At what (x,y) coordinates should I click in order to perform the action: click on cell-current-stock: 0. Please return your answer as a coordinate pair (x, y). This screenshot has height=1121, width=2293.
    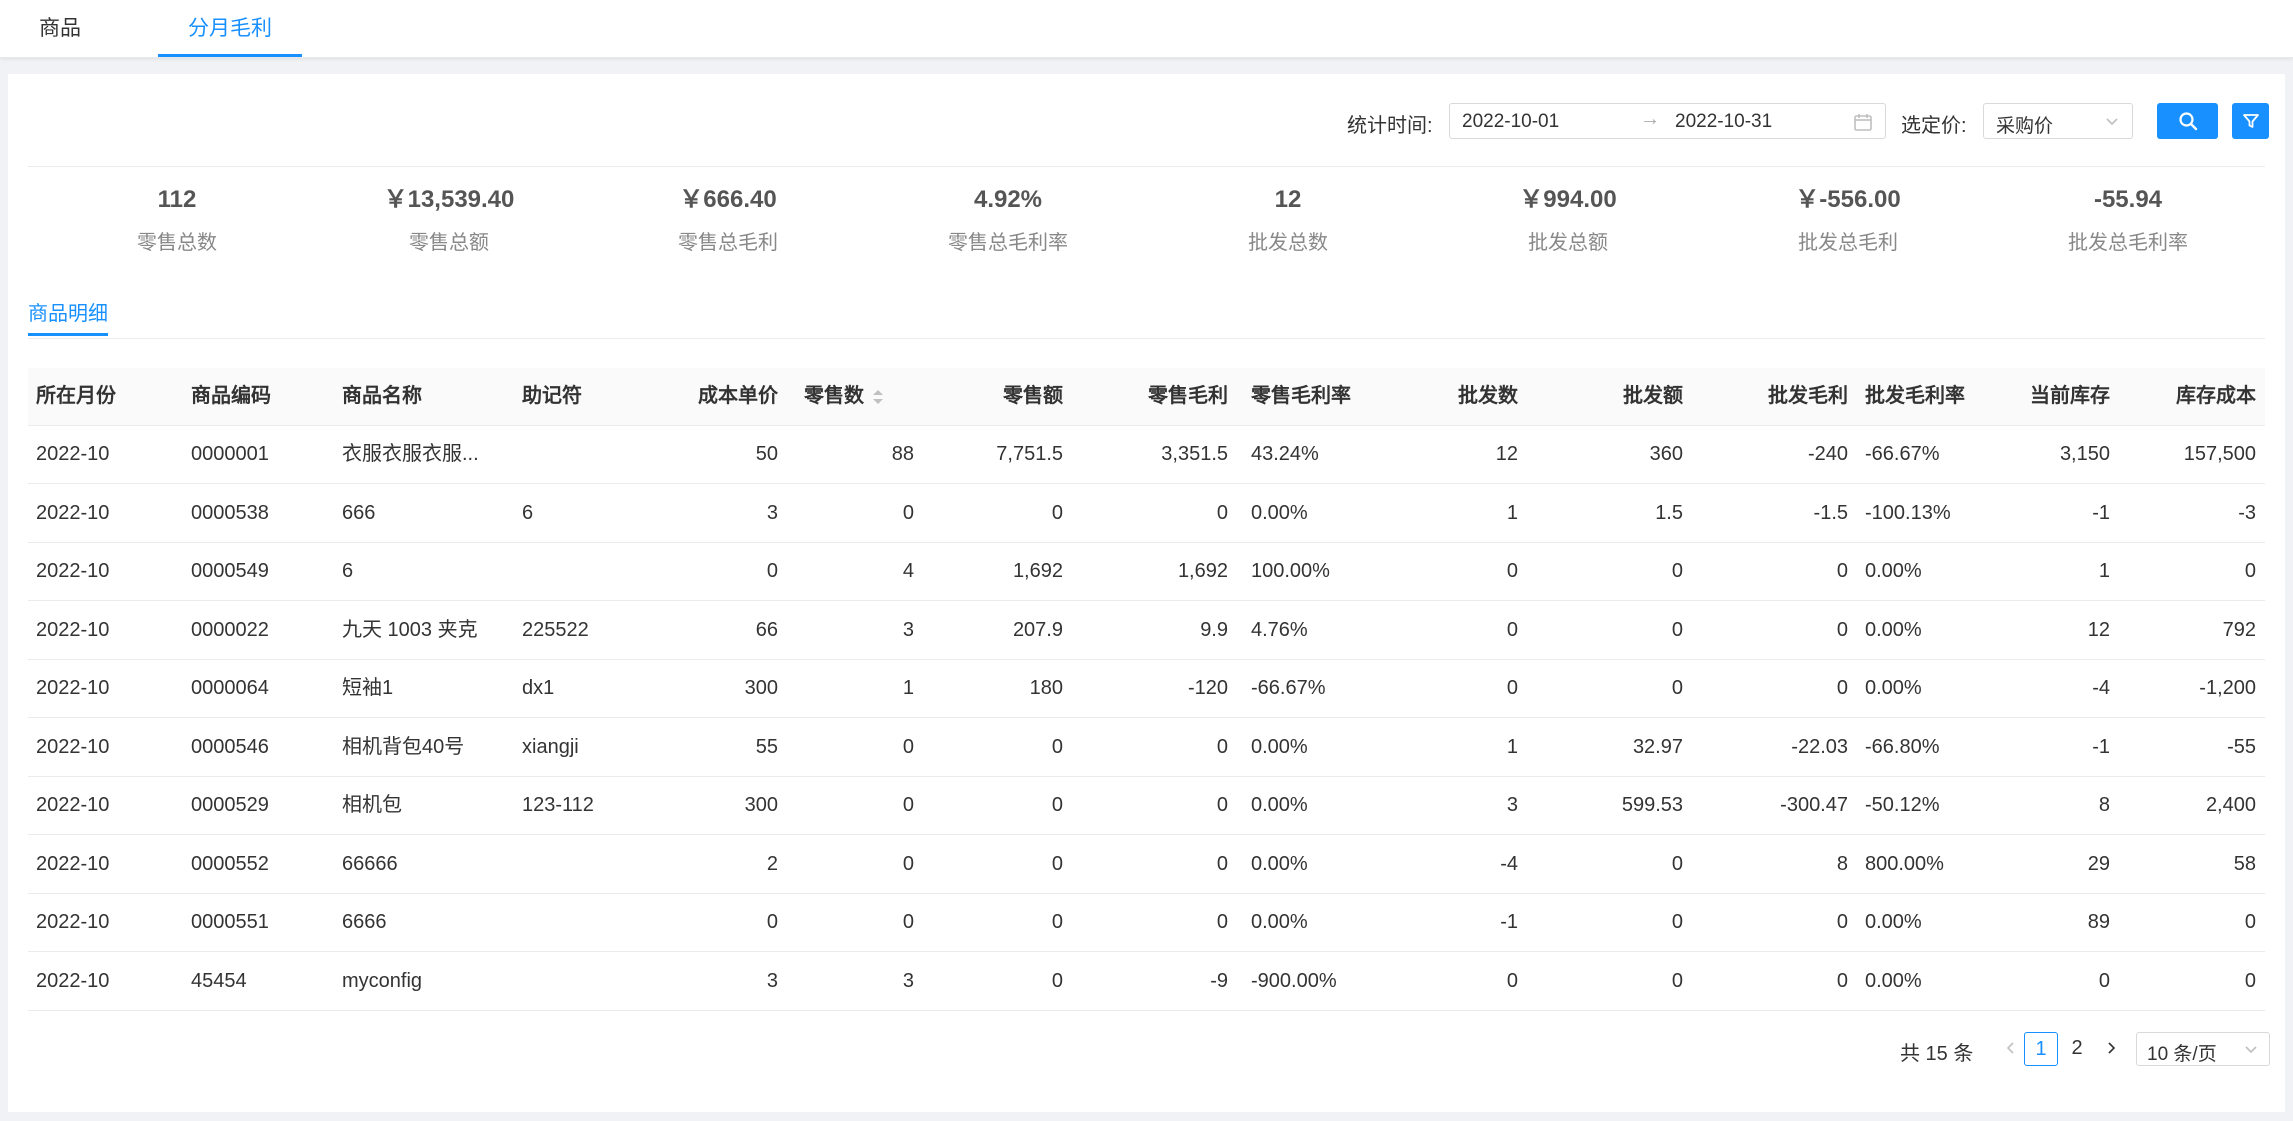
    Looking at the image, I should click on (2104, 980).